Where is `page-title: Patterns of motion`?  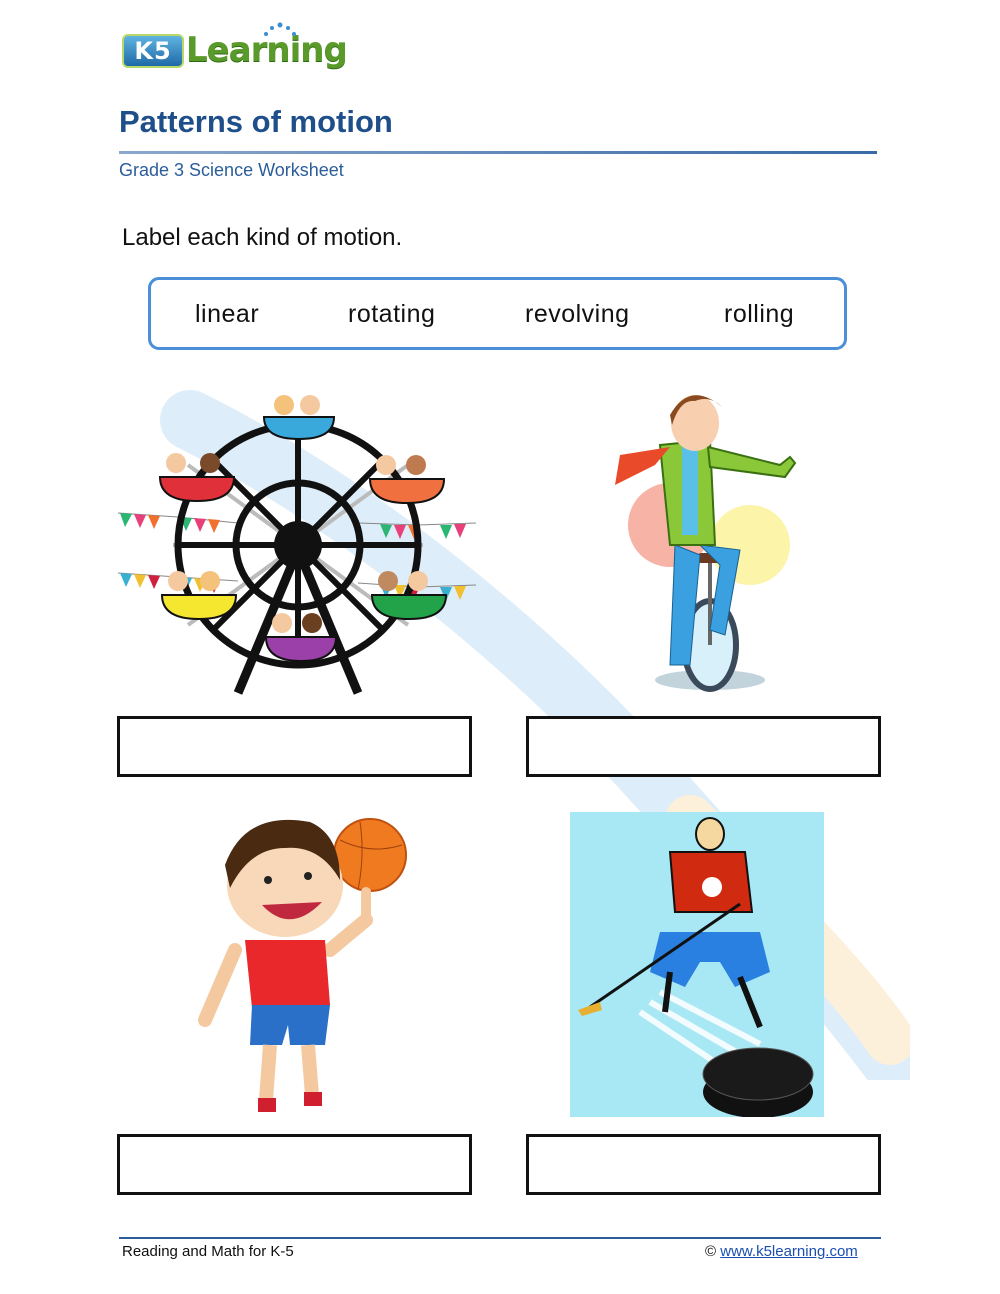
page-title: Patterns of motion is located at coordinates (256, 121).